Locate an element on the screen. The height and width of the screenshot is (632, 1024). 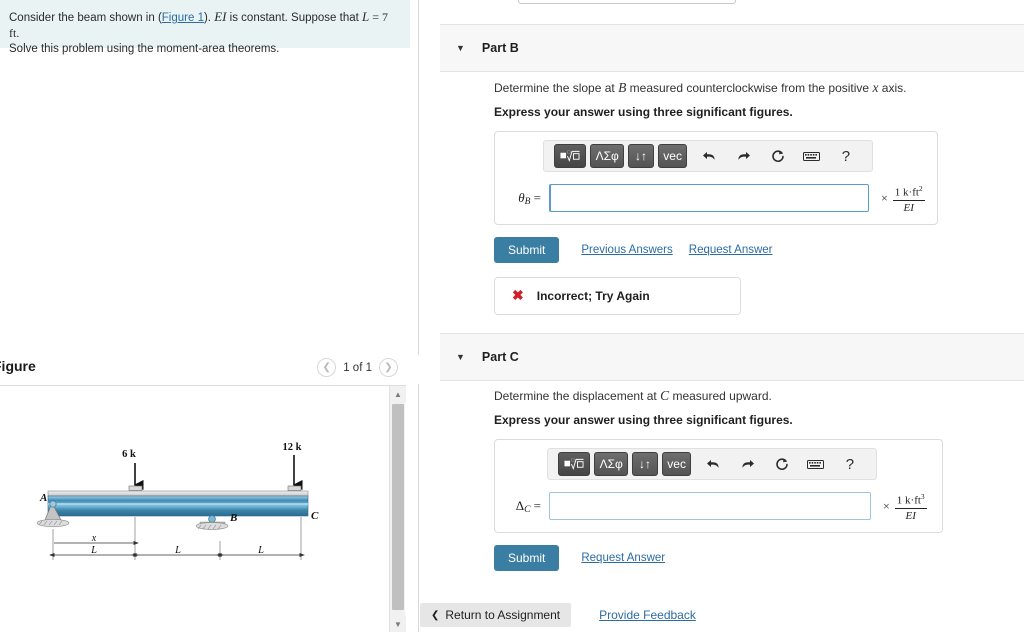
part-b-equals: = is located at coordinates (537, 197).